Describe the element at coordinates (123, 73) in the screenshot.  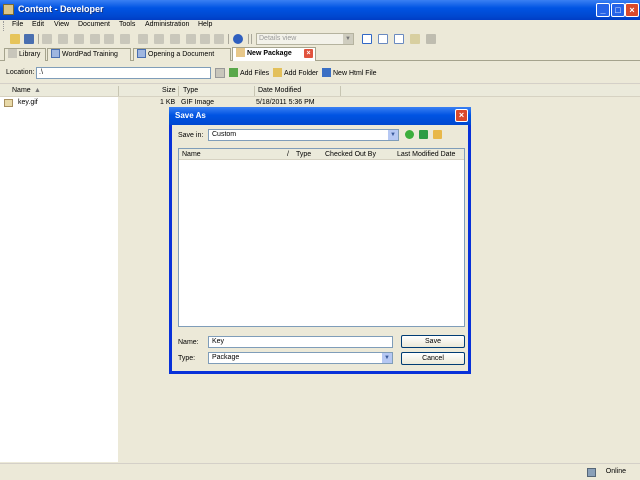
I see `location-input: .\` at that location.